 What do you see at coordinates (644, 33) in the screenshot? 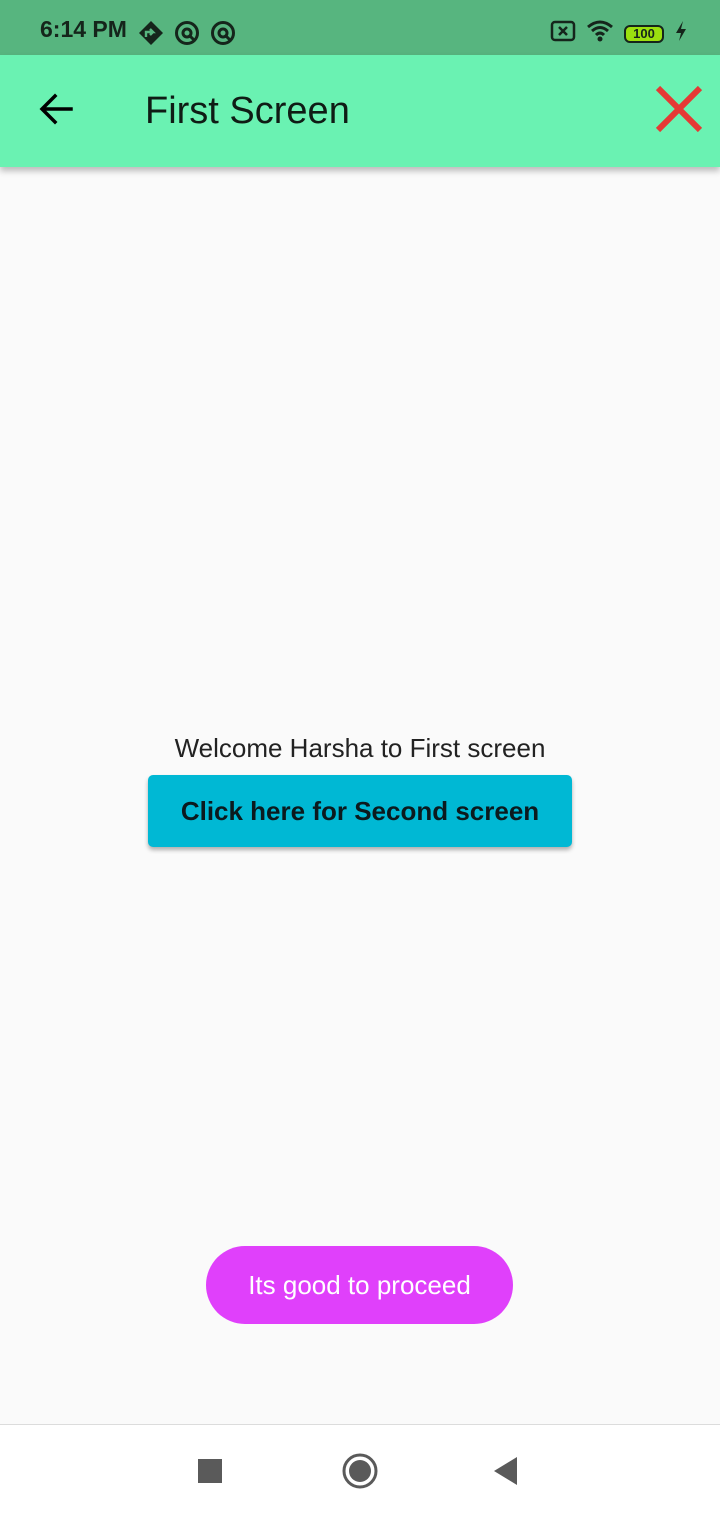
I see `battery-icon: 100` at bounding box center [644, 33].